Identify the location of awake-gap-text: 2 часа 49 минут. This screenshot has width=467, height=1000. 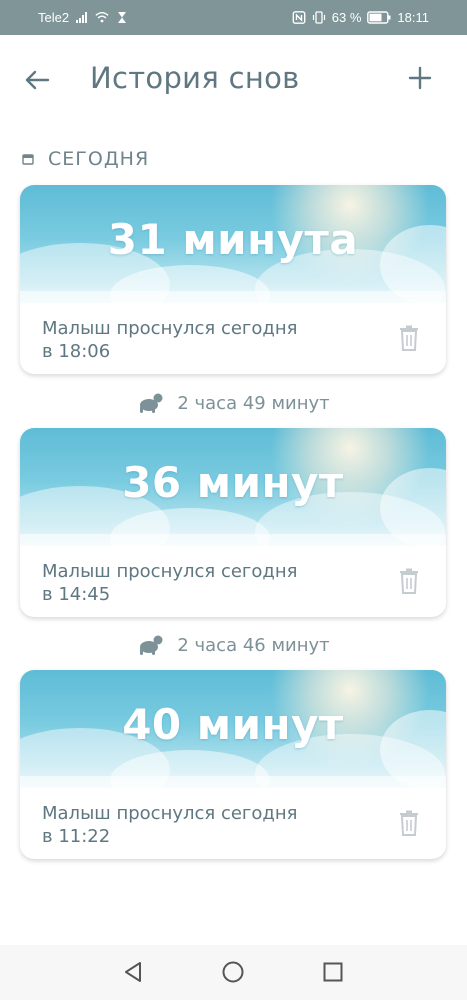
(253, 403).